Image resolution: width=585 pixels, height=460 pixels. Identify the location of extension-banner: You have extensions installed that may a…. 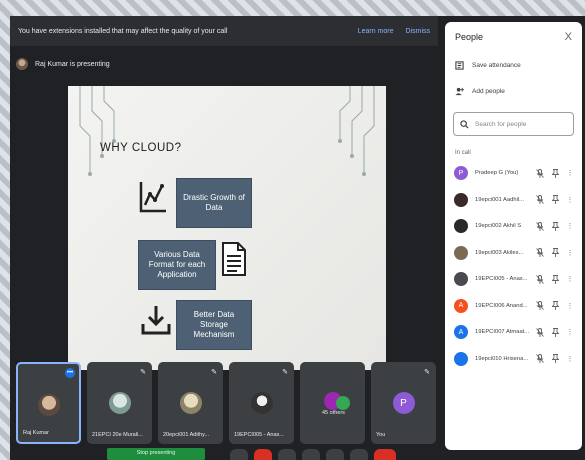
(224, 31).